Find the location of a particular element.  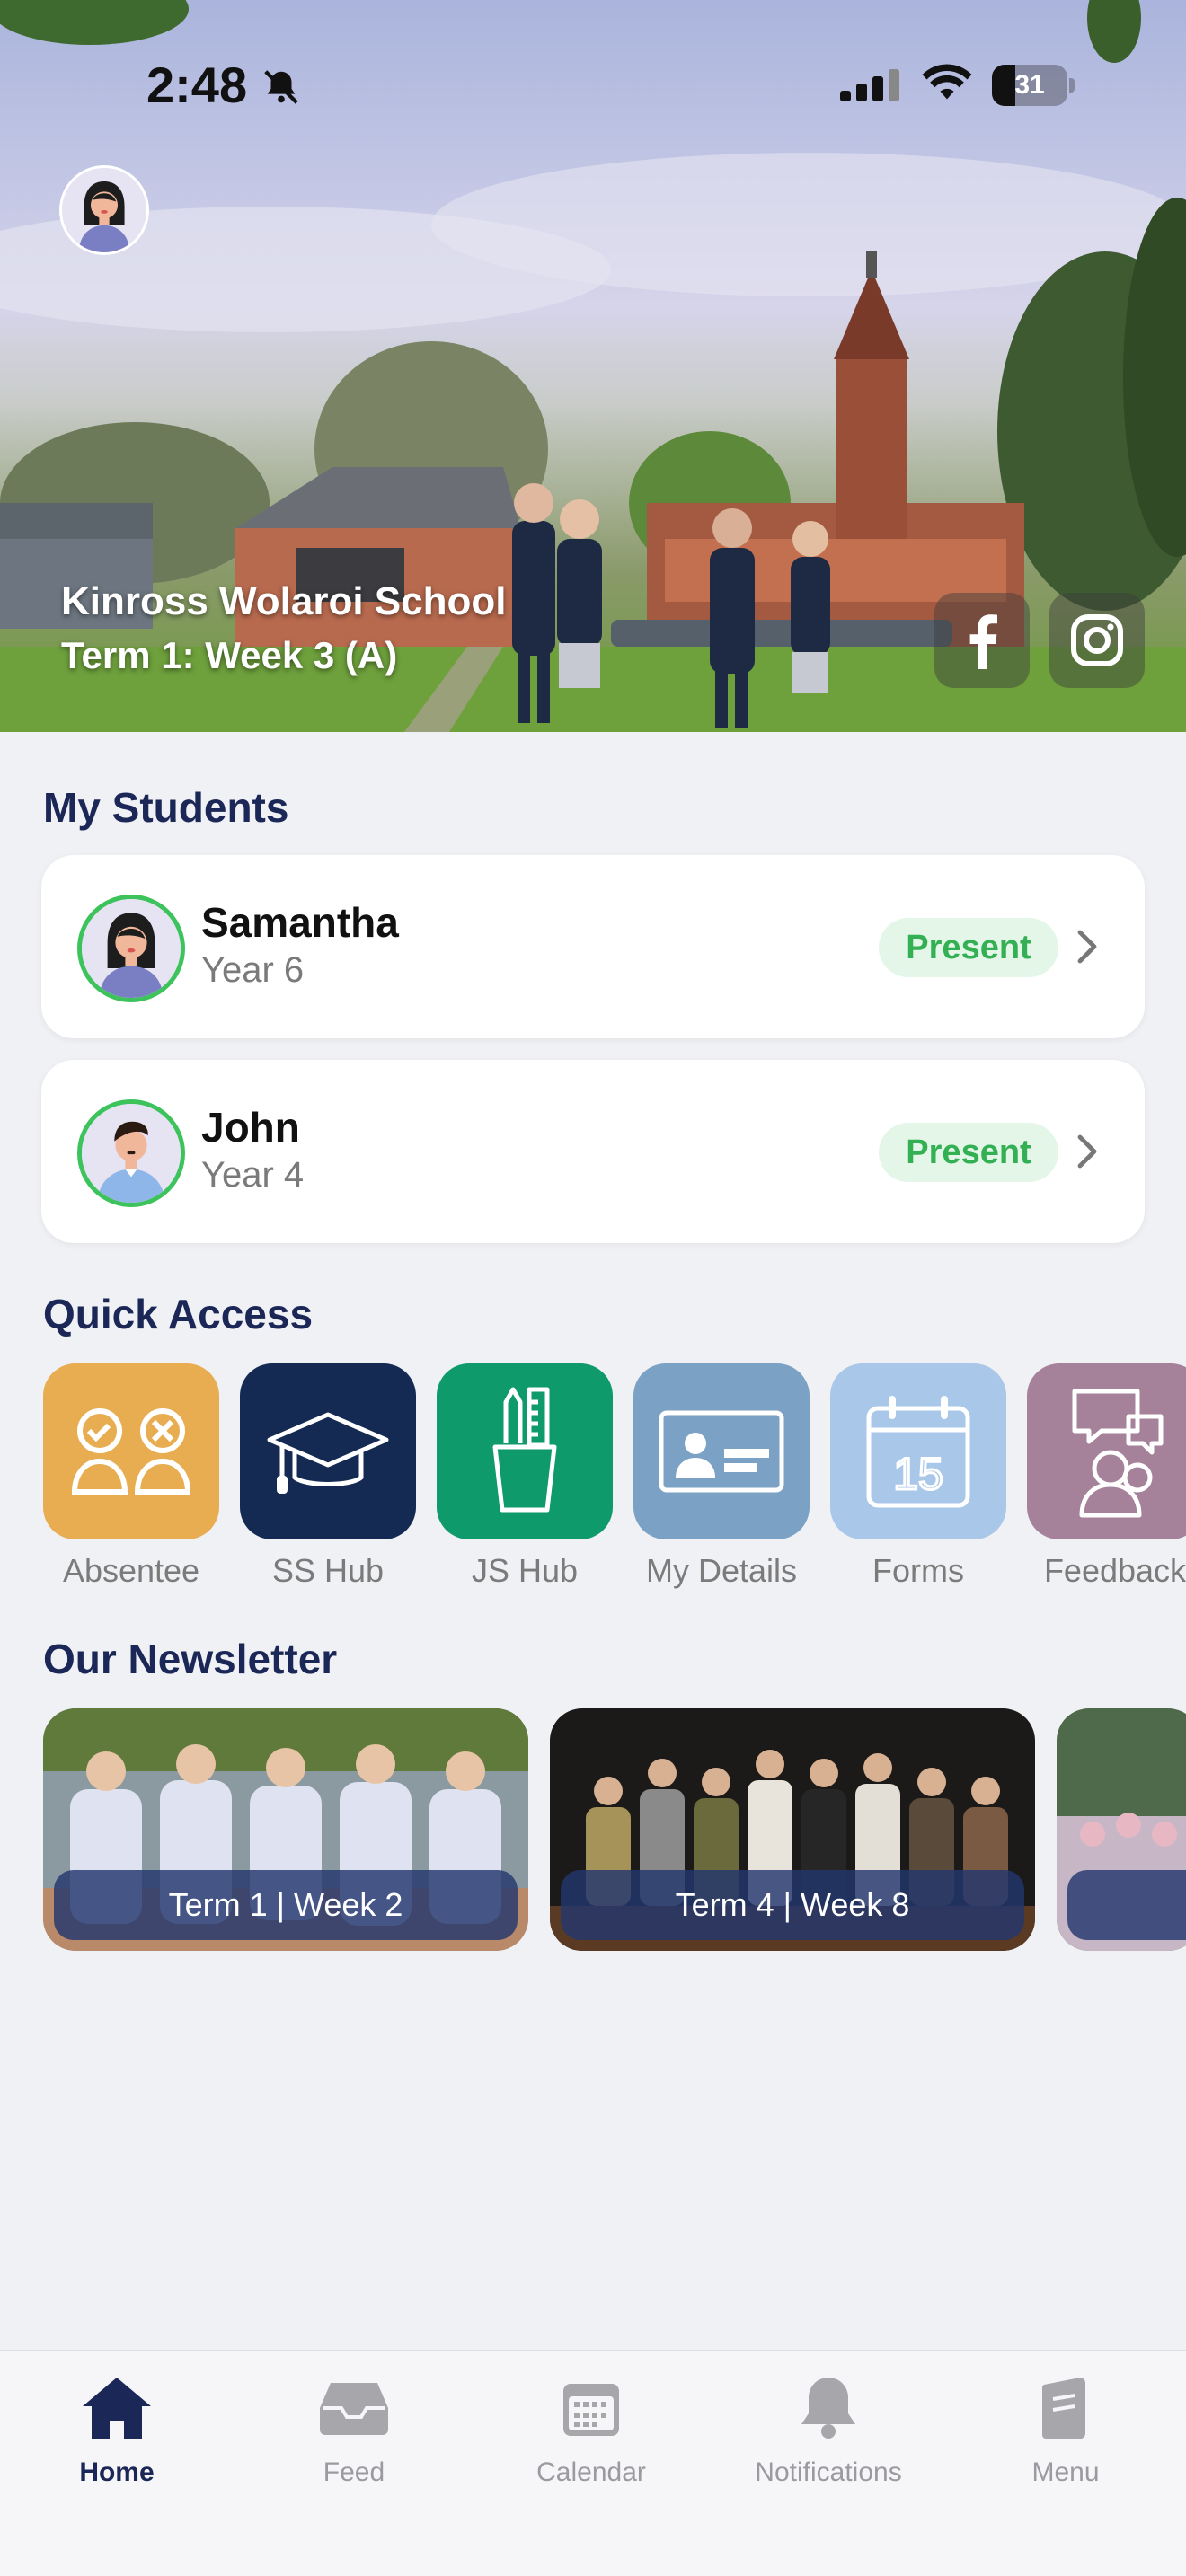

battery-percent: 31 is located at coordinates (1029, 85).